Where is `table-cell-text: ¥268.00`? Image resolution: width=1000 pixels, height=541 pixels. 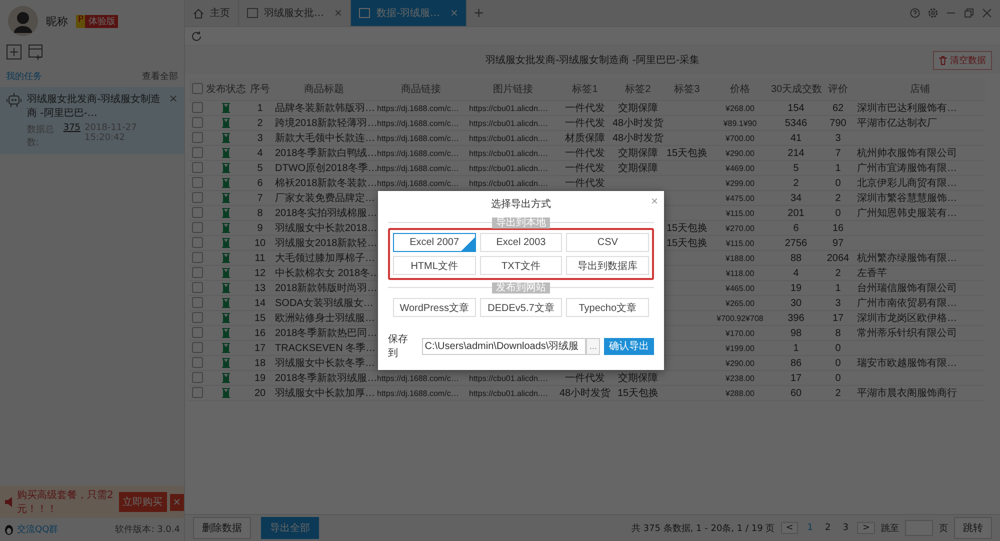
table-cell-text: ¥268.00 is located at coordinates (740, 108).